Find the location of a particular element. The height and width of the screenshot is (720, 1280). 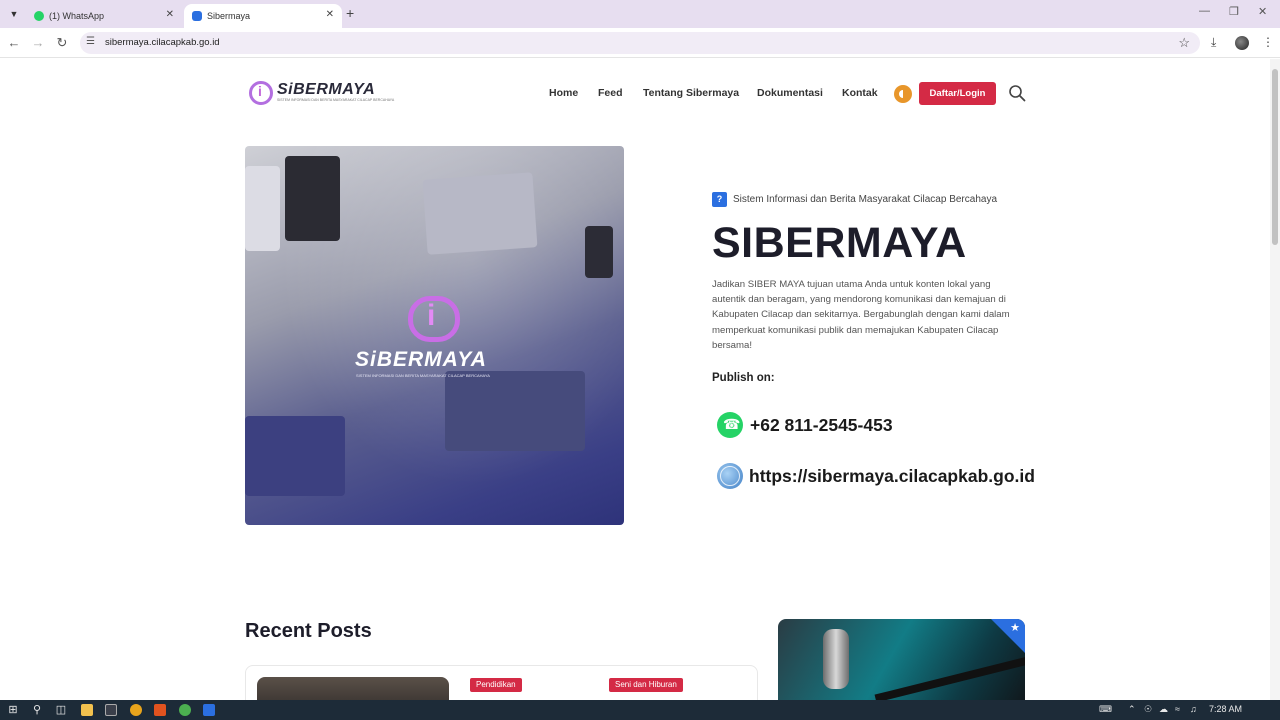

publish-label: Publish on: is located at coordinates (743, 378).